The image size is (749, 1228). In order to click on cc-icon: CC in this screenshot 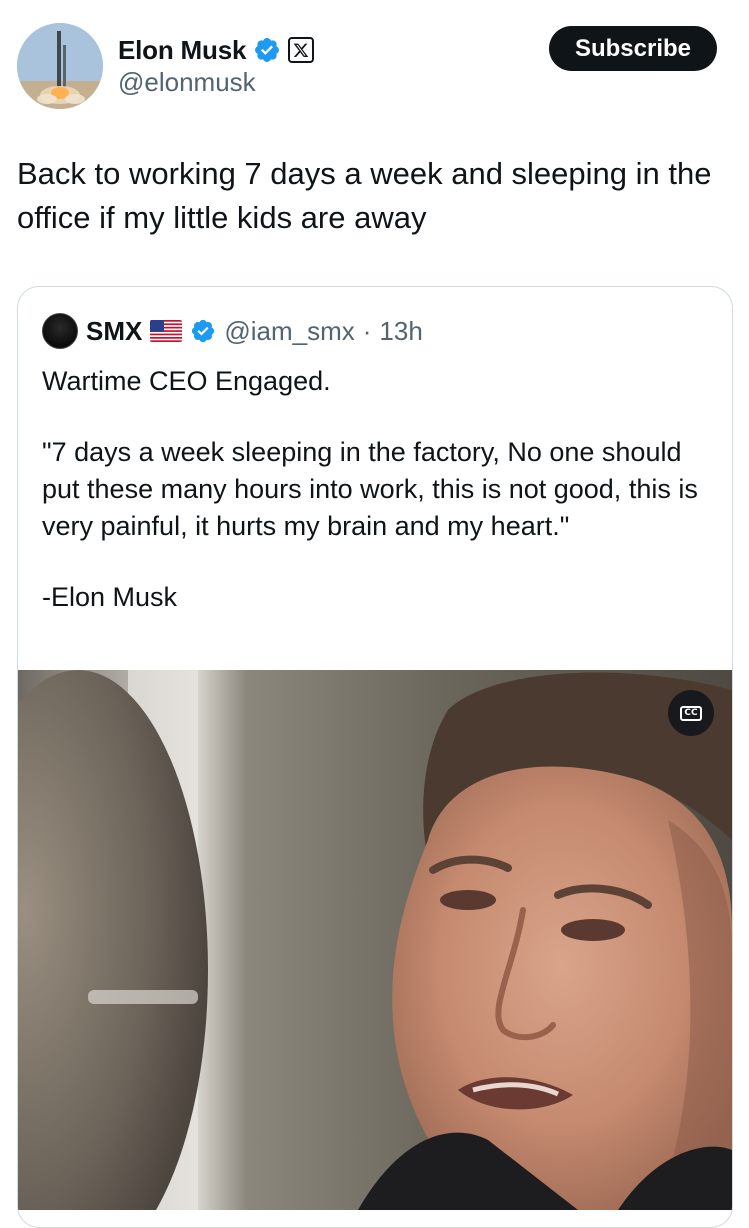, I will do `click(691, 713)`.